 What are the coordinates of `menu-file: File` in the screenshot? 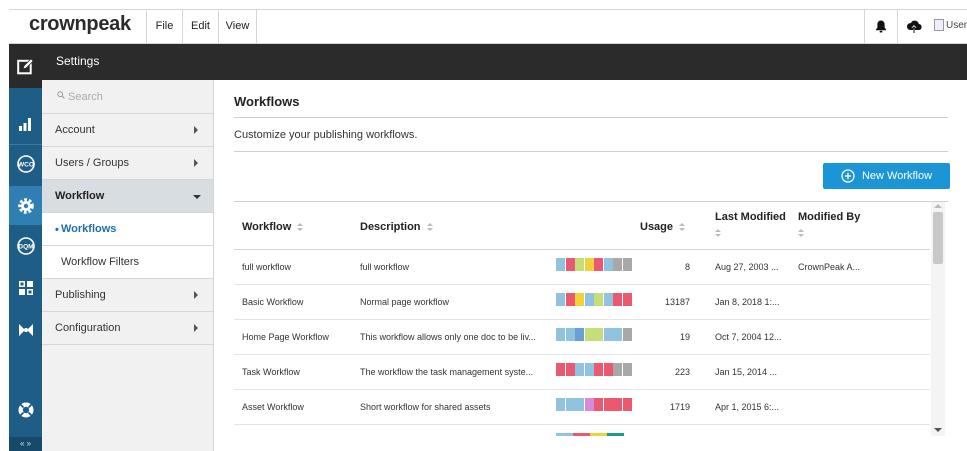 It's located at (165, 26).